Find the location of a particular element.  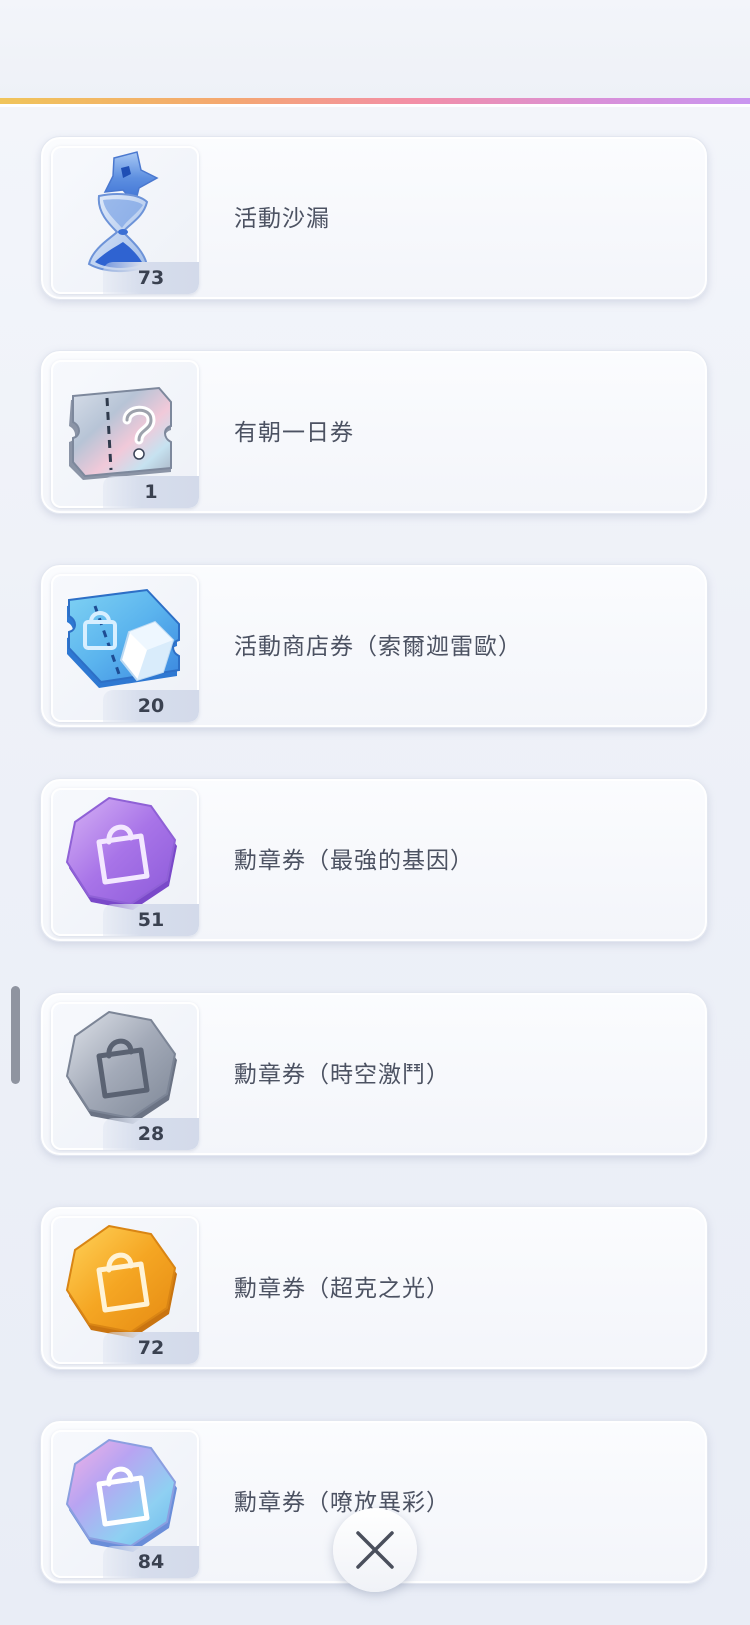

mystery-ticket-icon is located at coordinates (120, 433).